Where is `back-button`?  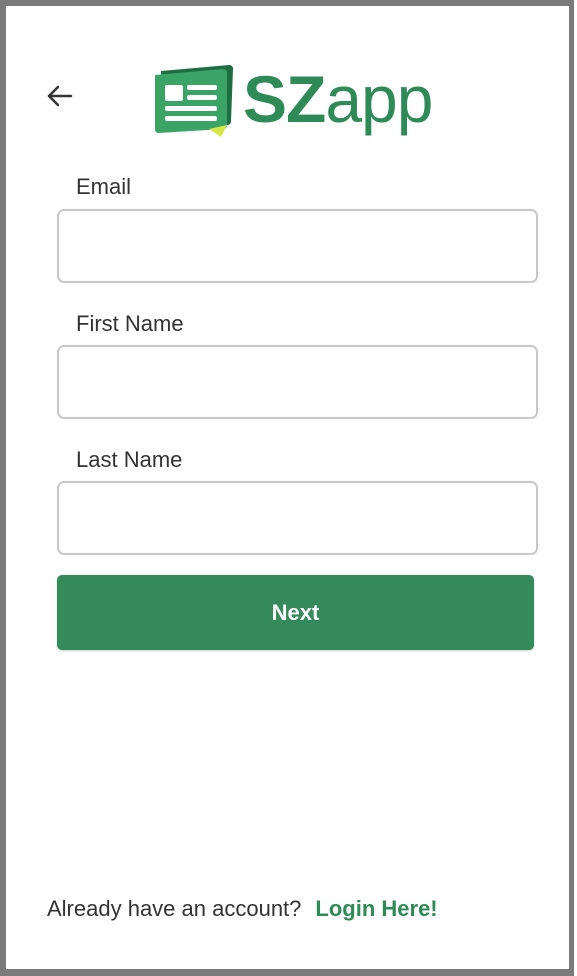
back-button is located at coordinates (60, 96).